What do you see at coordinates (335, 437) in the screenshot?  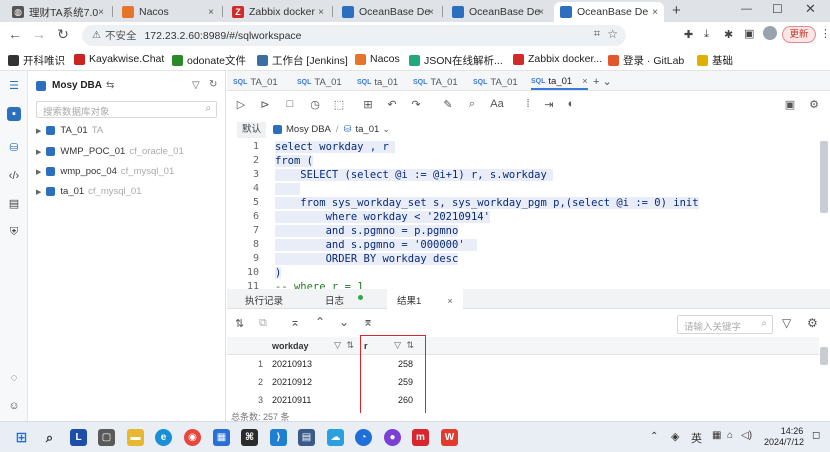 I see `app-cloud-icon: ☁` at bounding box center [335, 437].